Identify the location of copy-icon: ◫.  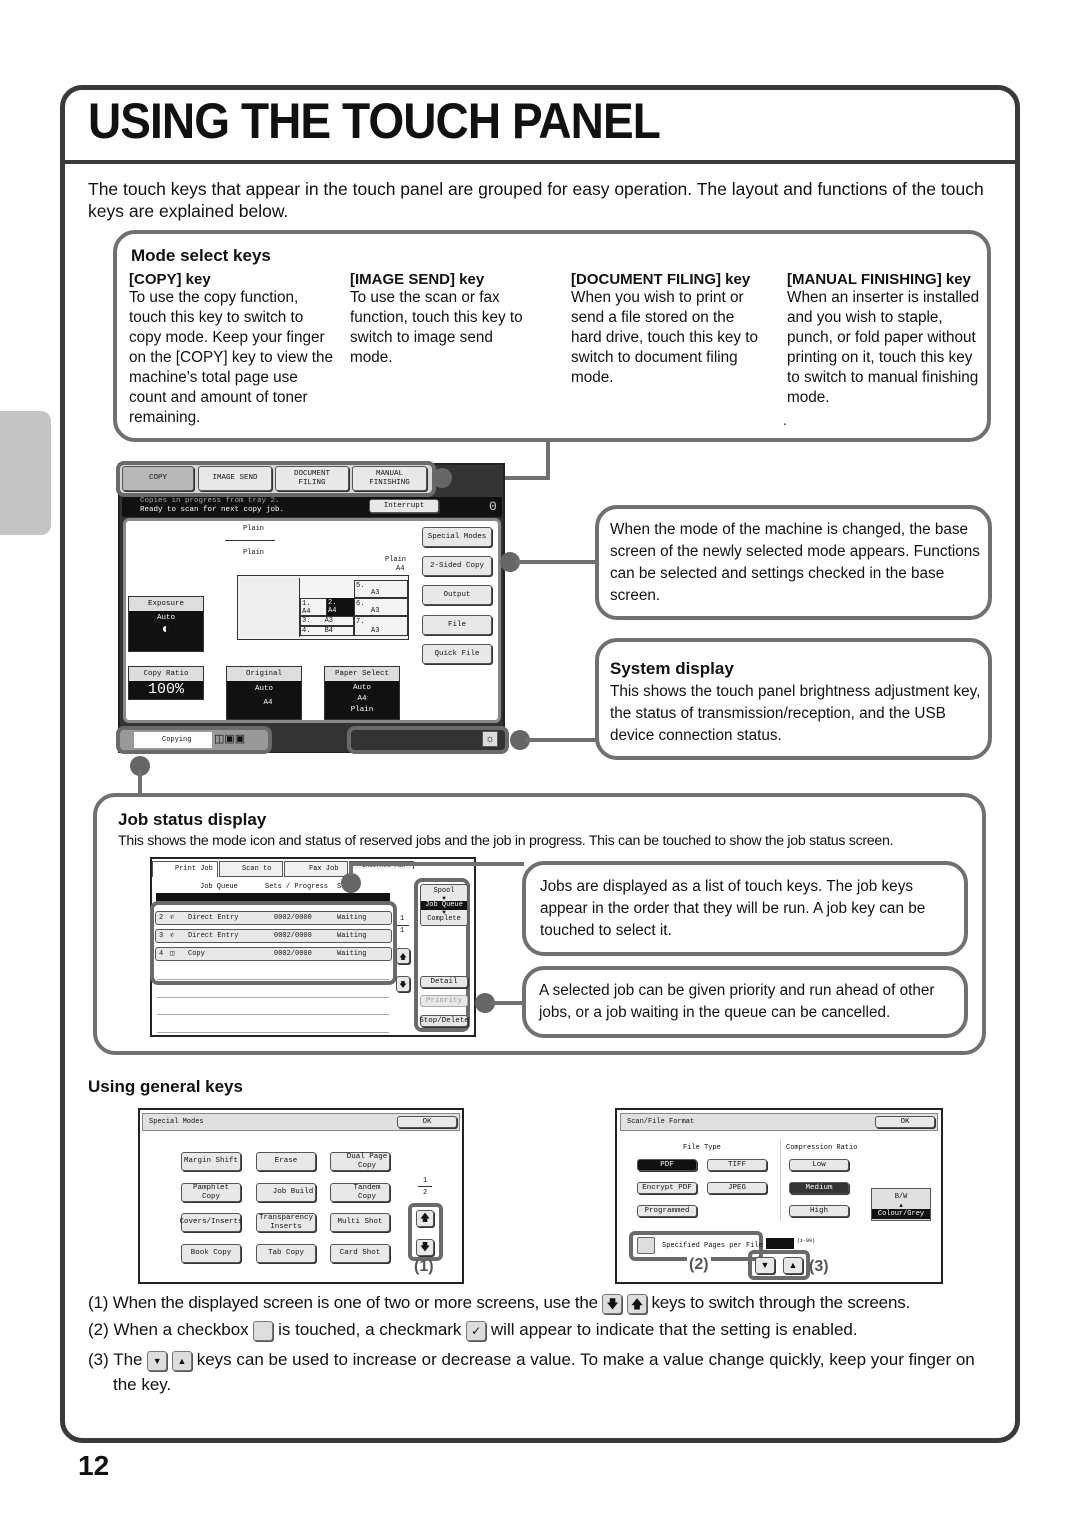
(172, 954).